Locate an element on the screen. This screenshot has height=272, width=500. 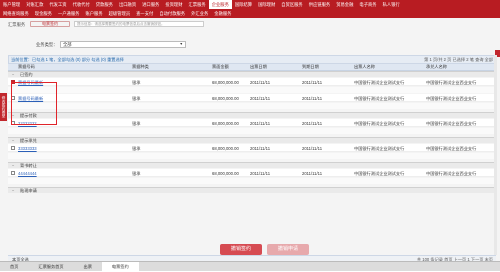
menu-item: 进口服务 is located at coordinates (150, 4).